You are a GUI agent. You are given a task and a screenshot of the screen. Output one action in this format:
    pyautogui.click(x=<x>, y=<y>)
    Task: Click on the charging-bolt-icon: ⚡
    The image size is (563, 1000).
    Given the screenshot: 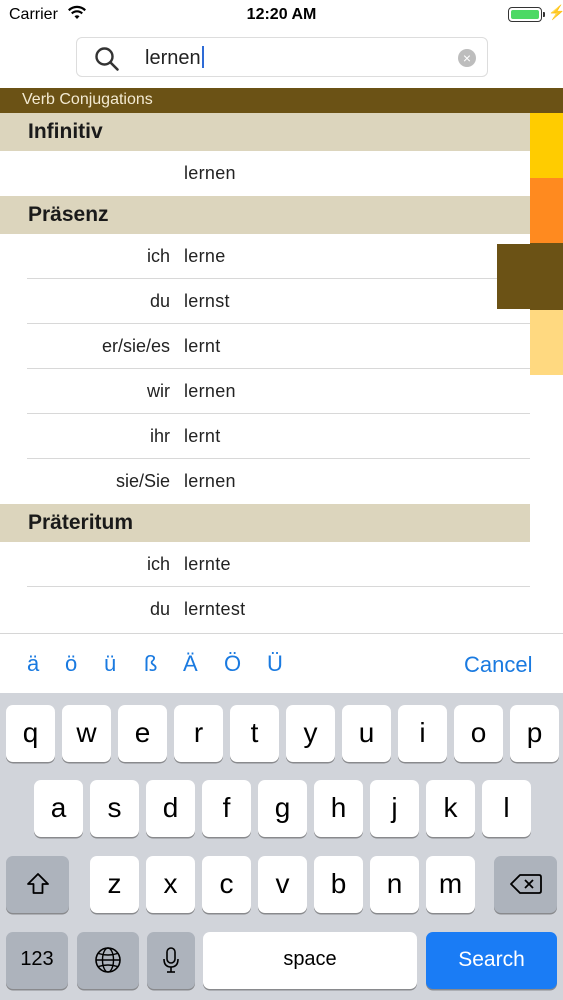 What is the action you would take?
    pyautogui.click(x=555, y=12)
    